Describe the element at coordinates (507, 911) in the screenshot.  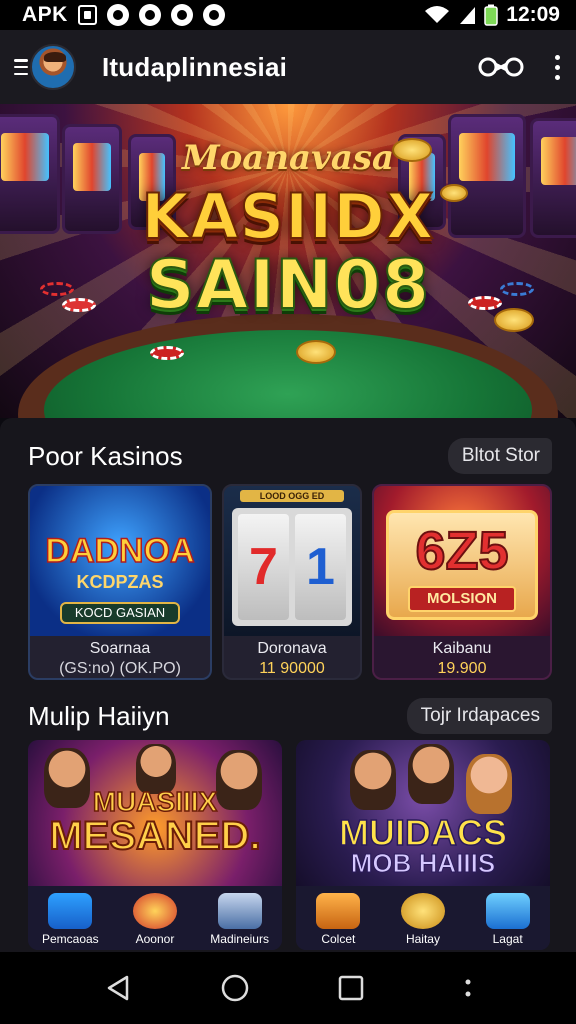
I see `gem-icon` at that location.